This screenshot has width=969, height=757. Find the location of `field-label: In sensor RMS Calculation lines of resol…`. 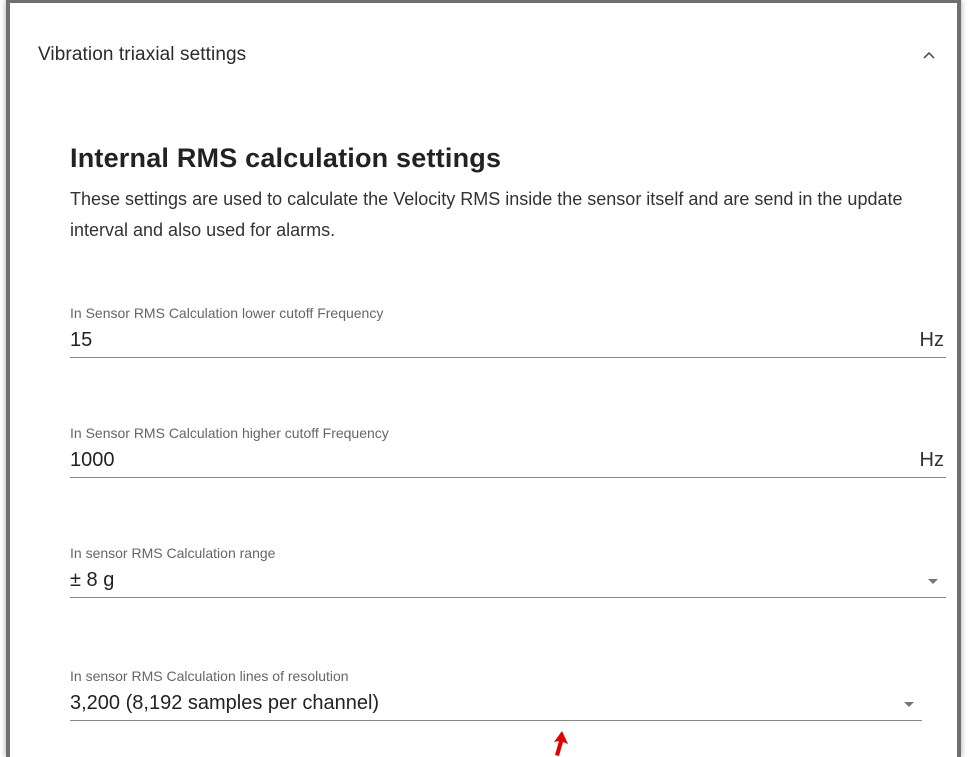

field-label: In sensor RMS Calculation lines of resol… is located at coordinates (209, 676).